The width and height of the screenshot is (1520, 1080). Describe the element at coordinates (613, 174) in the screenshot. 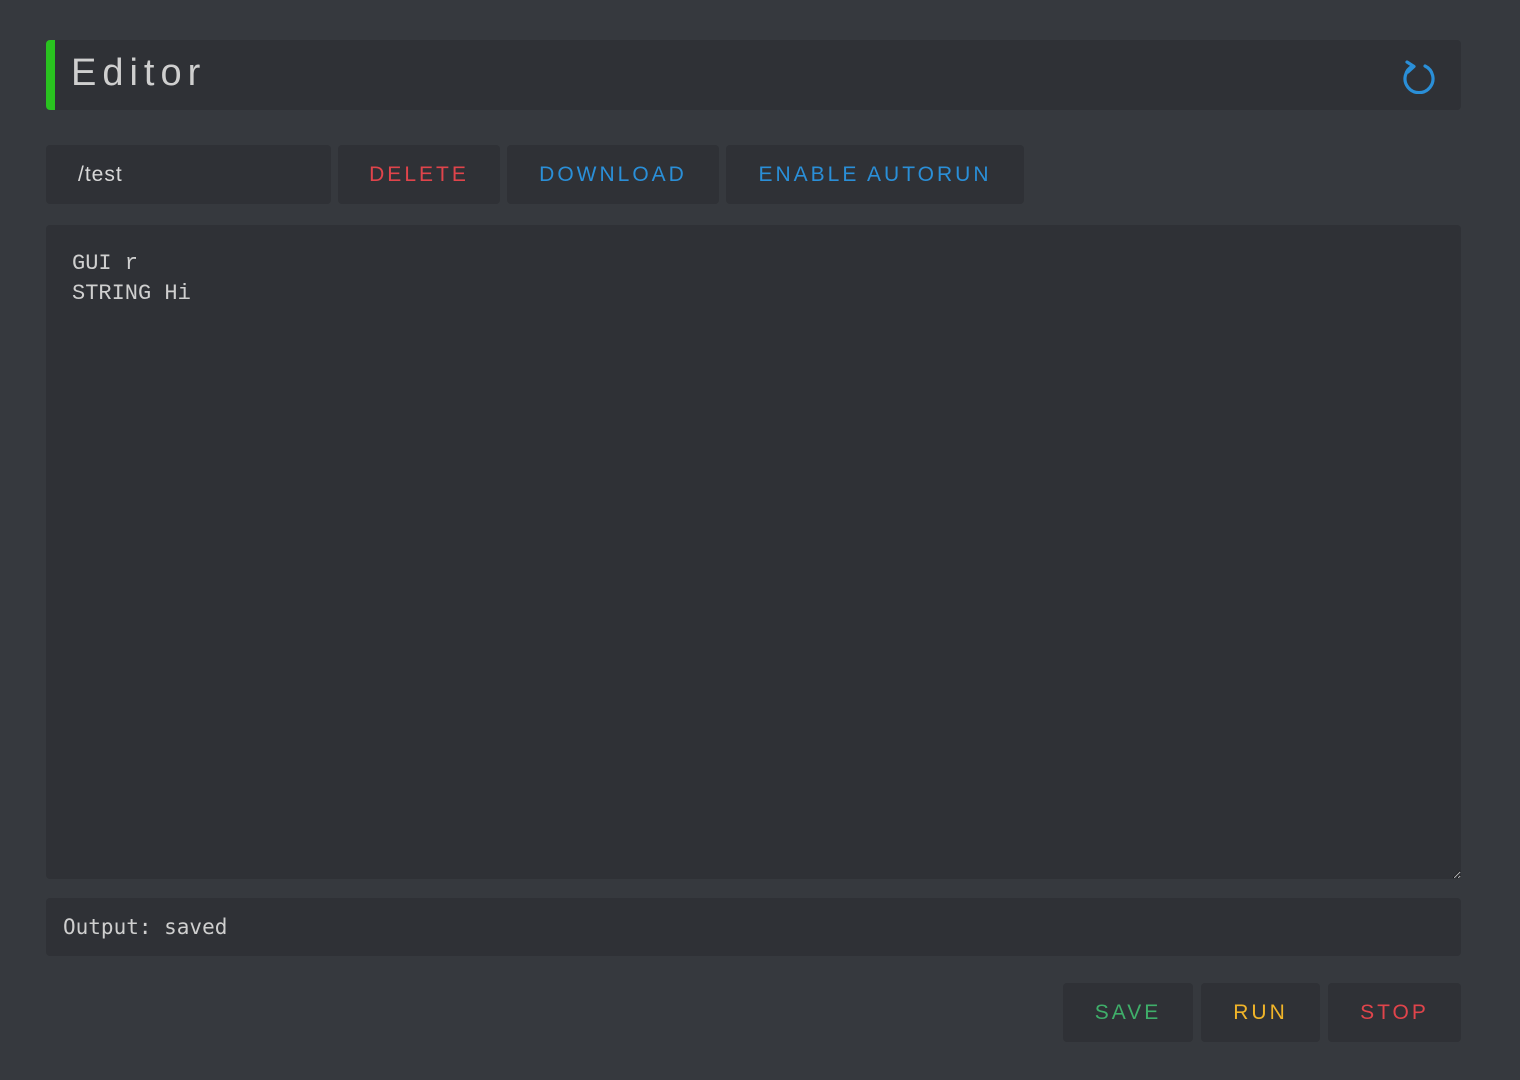

I see `download-button: DOWNLOAD` at that location.